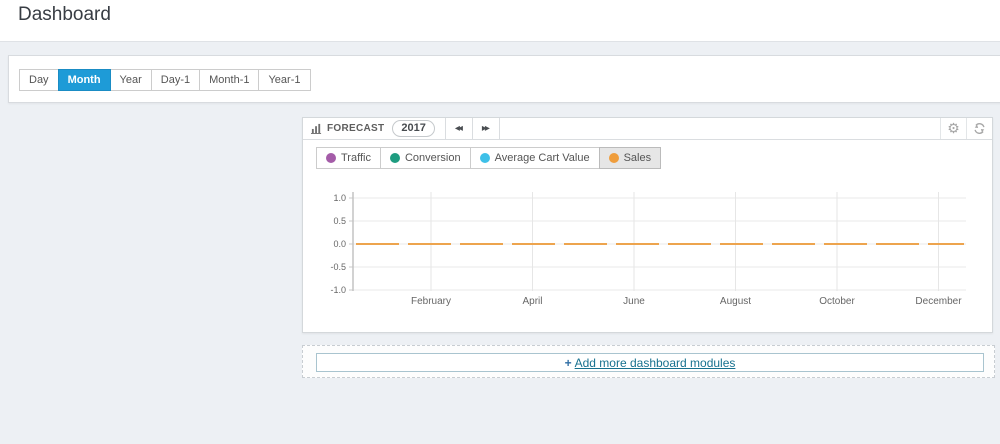  I want to click on svg-text: -0.5, so click(338, 267).